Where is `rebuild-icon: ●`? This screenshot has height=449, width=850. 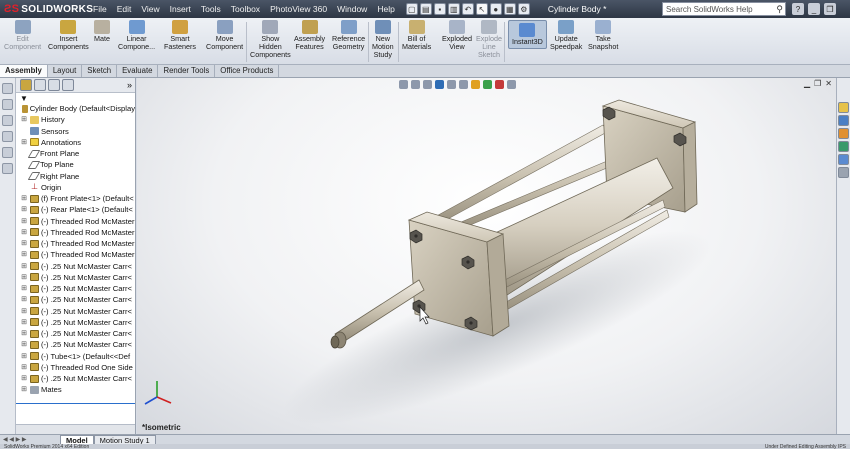
rebuild-icon: ● is located at coordinates (495, 9).